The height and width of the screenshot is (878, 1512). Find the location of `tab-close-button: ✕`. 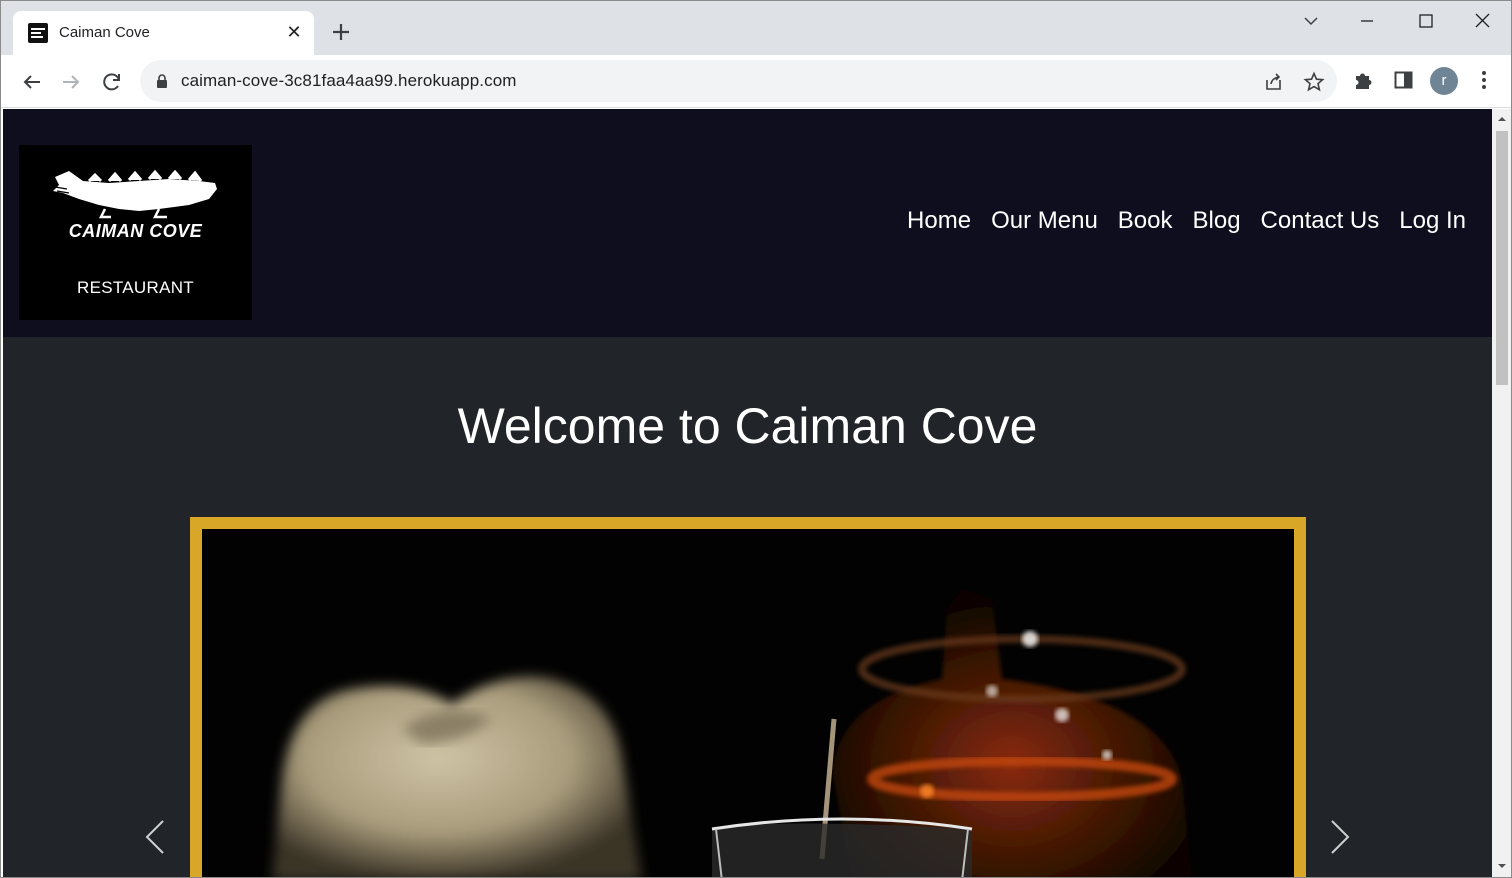

tab-close-button: ✕ is located at coordinates (294, 32).